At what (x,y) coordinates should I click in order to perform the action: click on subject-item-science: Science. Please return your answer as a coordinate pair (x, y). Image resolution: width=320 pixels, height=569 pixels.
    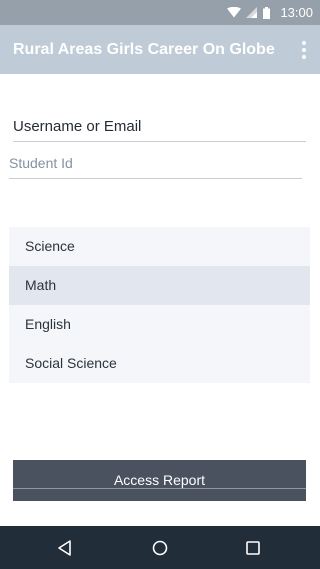
    Looking at the image, I should click on (159, 246).